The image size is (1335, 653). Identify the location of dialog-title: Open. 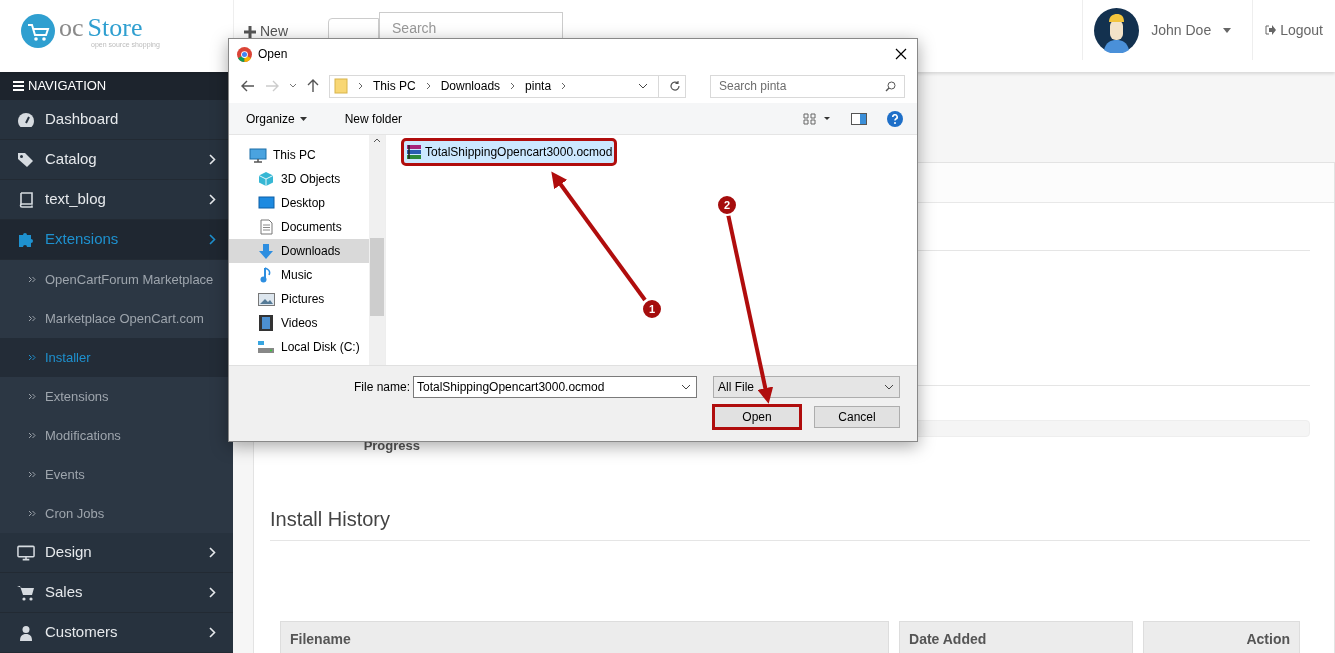
(273, 54).